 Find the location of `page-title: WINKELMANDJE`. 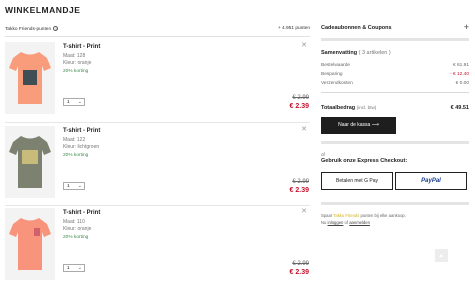

page-title: WINKELMANDJE is located at coordinates (43, 10).